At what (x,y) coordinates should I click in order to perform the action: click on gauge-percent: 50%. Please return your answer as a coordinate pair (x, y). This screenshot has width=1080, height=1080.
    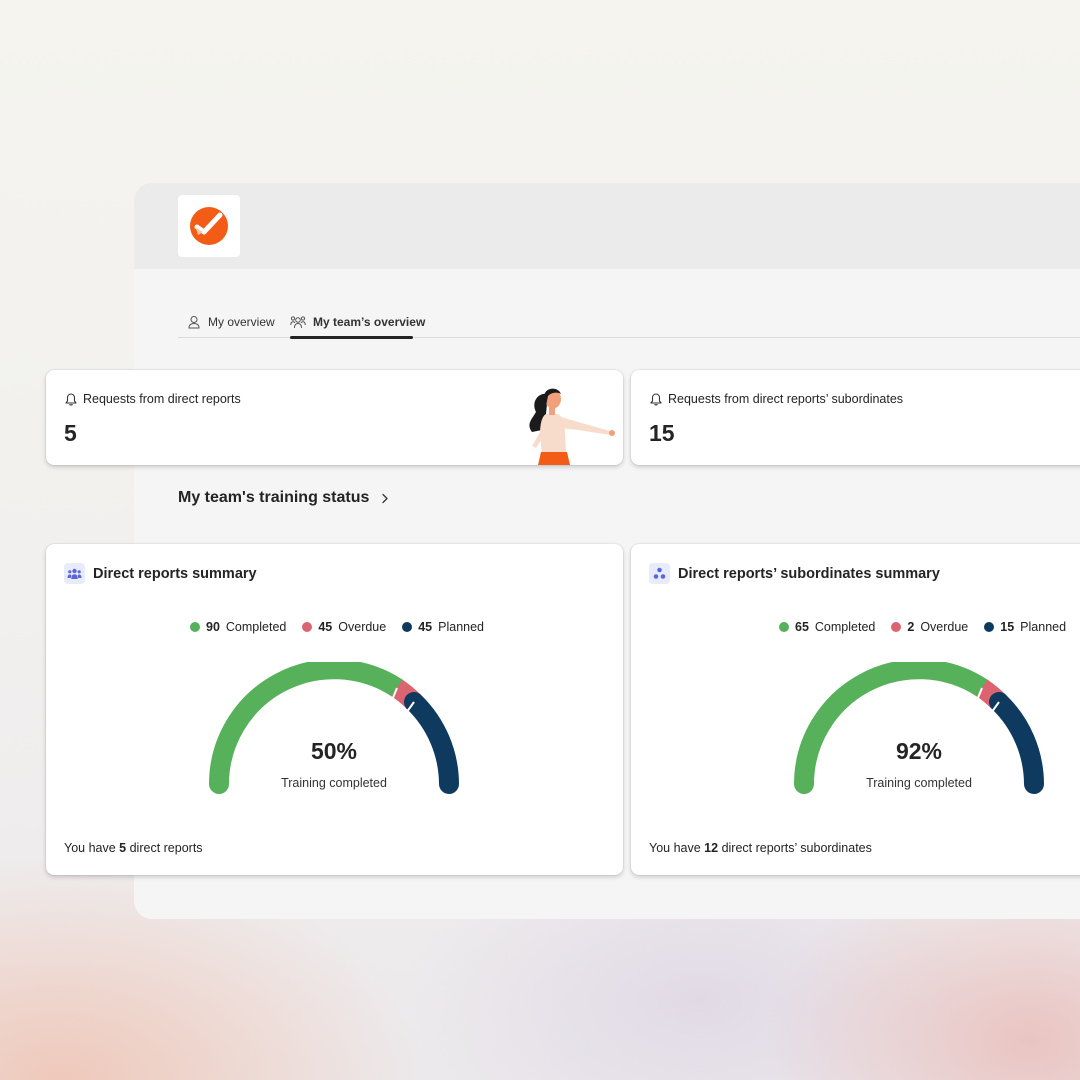
    Looking at the image, I should click on (334, 751).